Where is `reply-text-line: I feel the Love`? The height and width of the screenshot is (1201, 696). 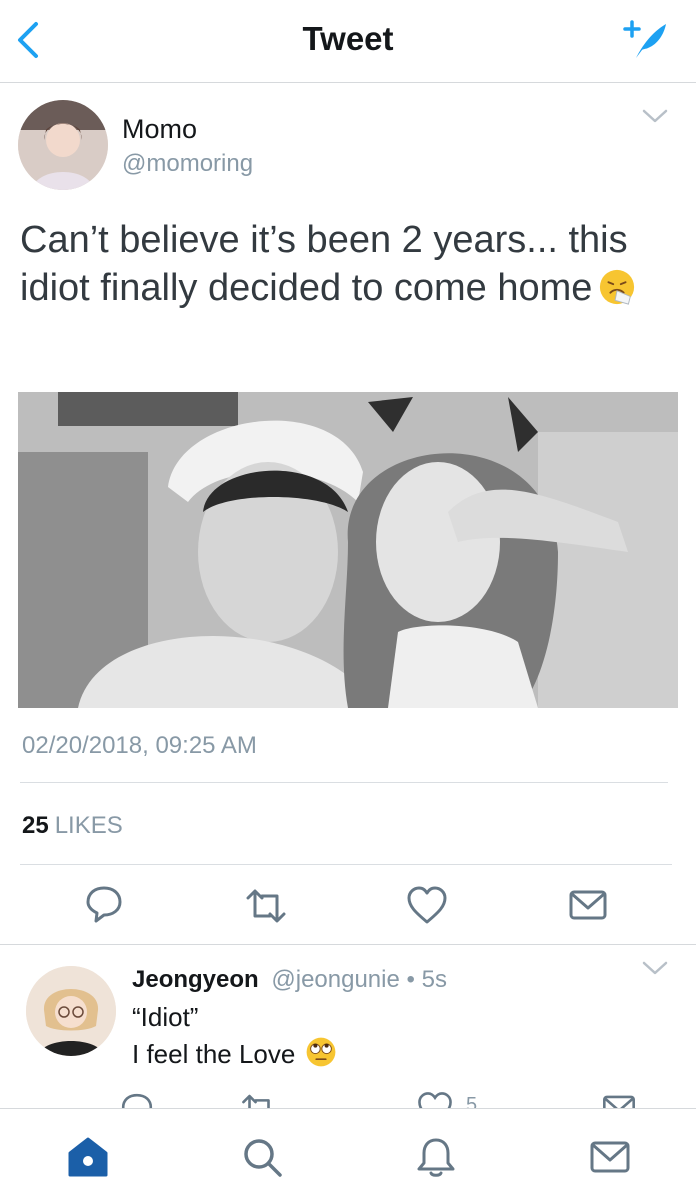
reply-text-line: I feel the Love is located at coordinates (234, 1053).